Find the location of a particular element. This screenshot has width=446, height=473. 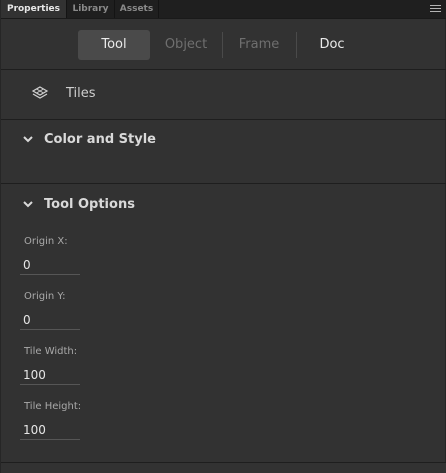

origin-y-input is located at coordinates (50, 320).